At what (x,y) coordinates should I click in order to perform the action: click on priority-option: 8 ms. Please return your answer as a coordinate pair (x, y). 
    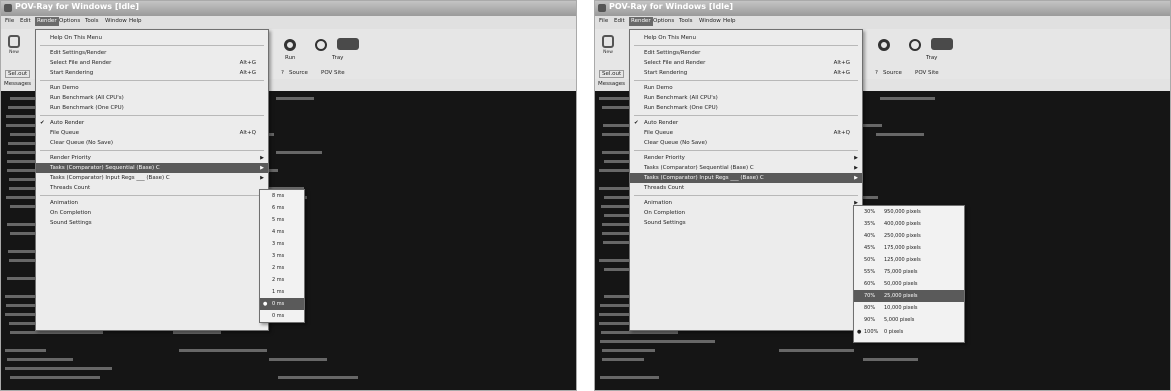
    Looking at the image, I should click on (282, 196).